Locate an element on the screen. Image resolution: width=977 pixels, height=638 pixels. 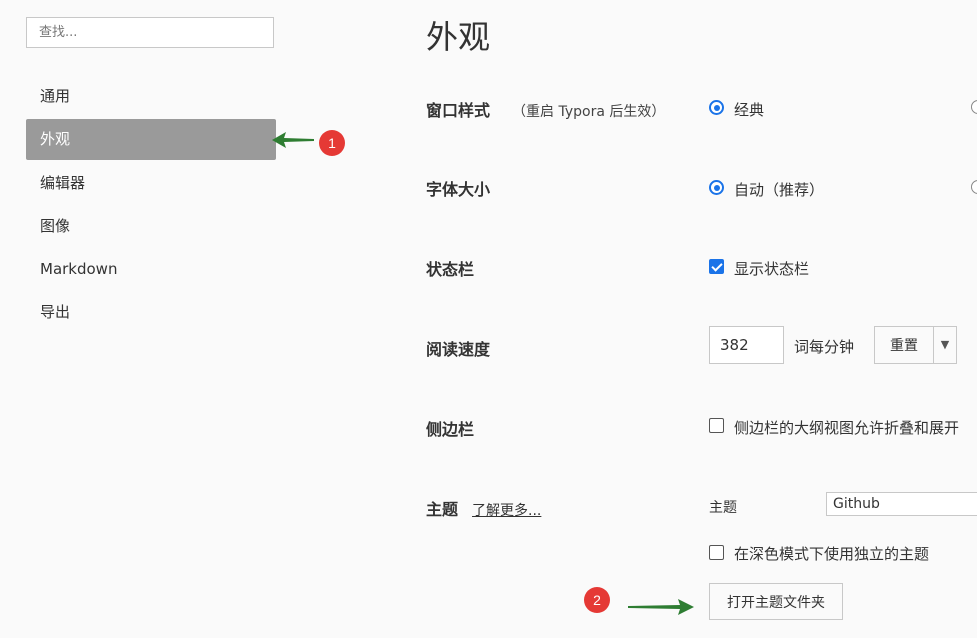
window-style-title: 窗口样式 is located at coordinates (458, 110).